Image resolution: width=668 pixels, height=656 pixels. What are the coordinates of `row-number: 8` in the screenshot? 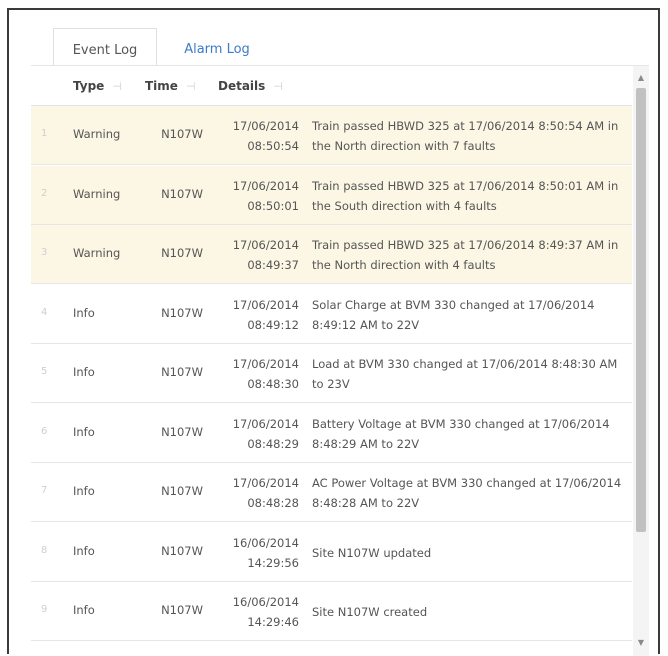 It's located at (44, 550).